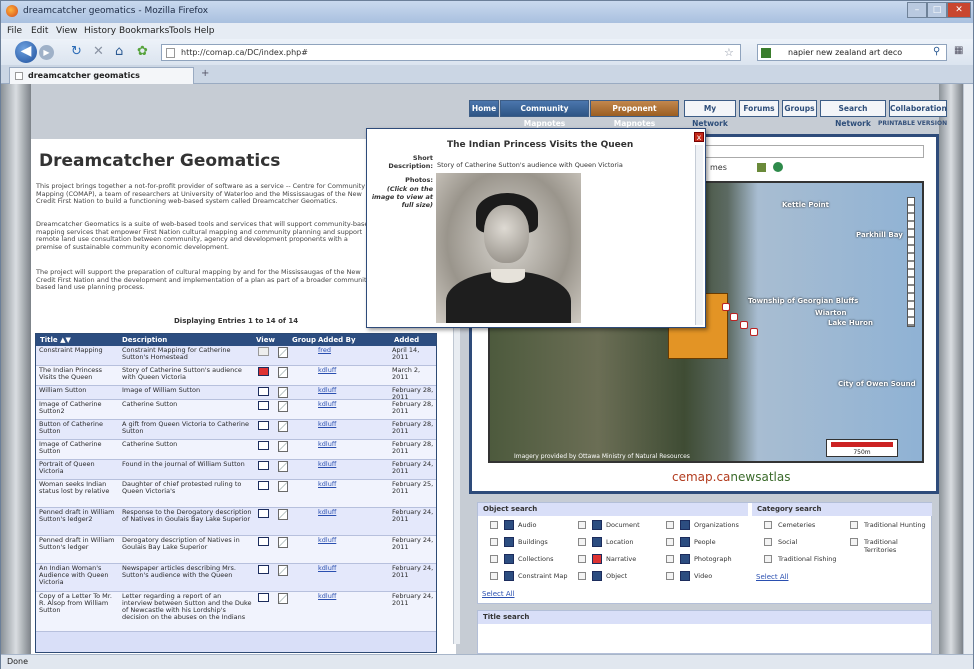 The width and height of the screenshot is (974, 669). I want to click on nav-my-network: My Network, so click(710, 114).